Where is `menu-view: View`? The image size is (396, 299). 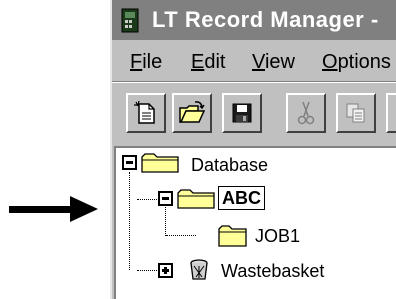 menu-view: View is located at coordinates (273, 62).